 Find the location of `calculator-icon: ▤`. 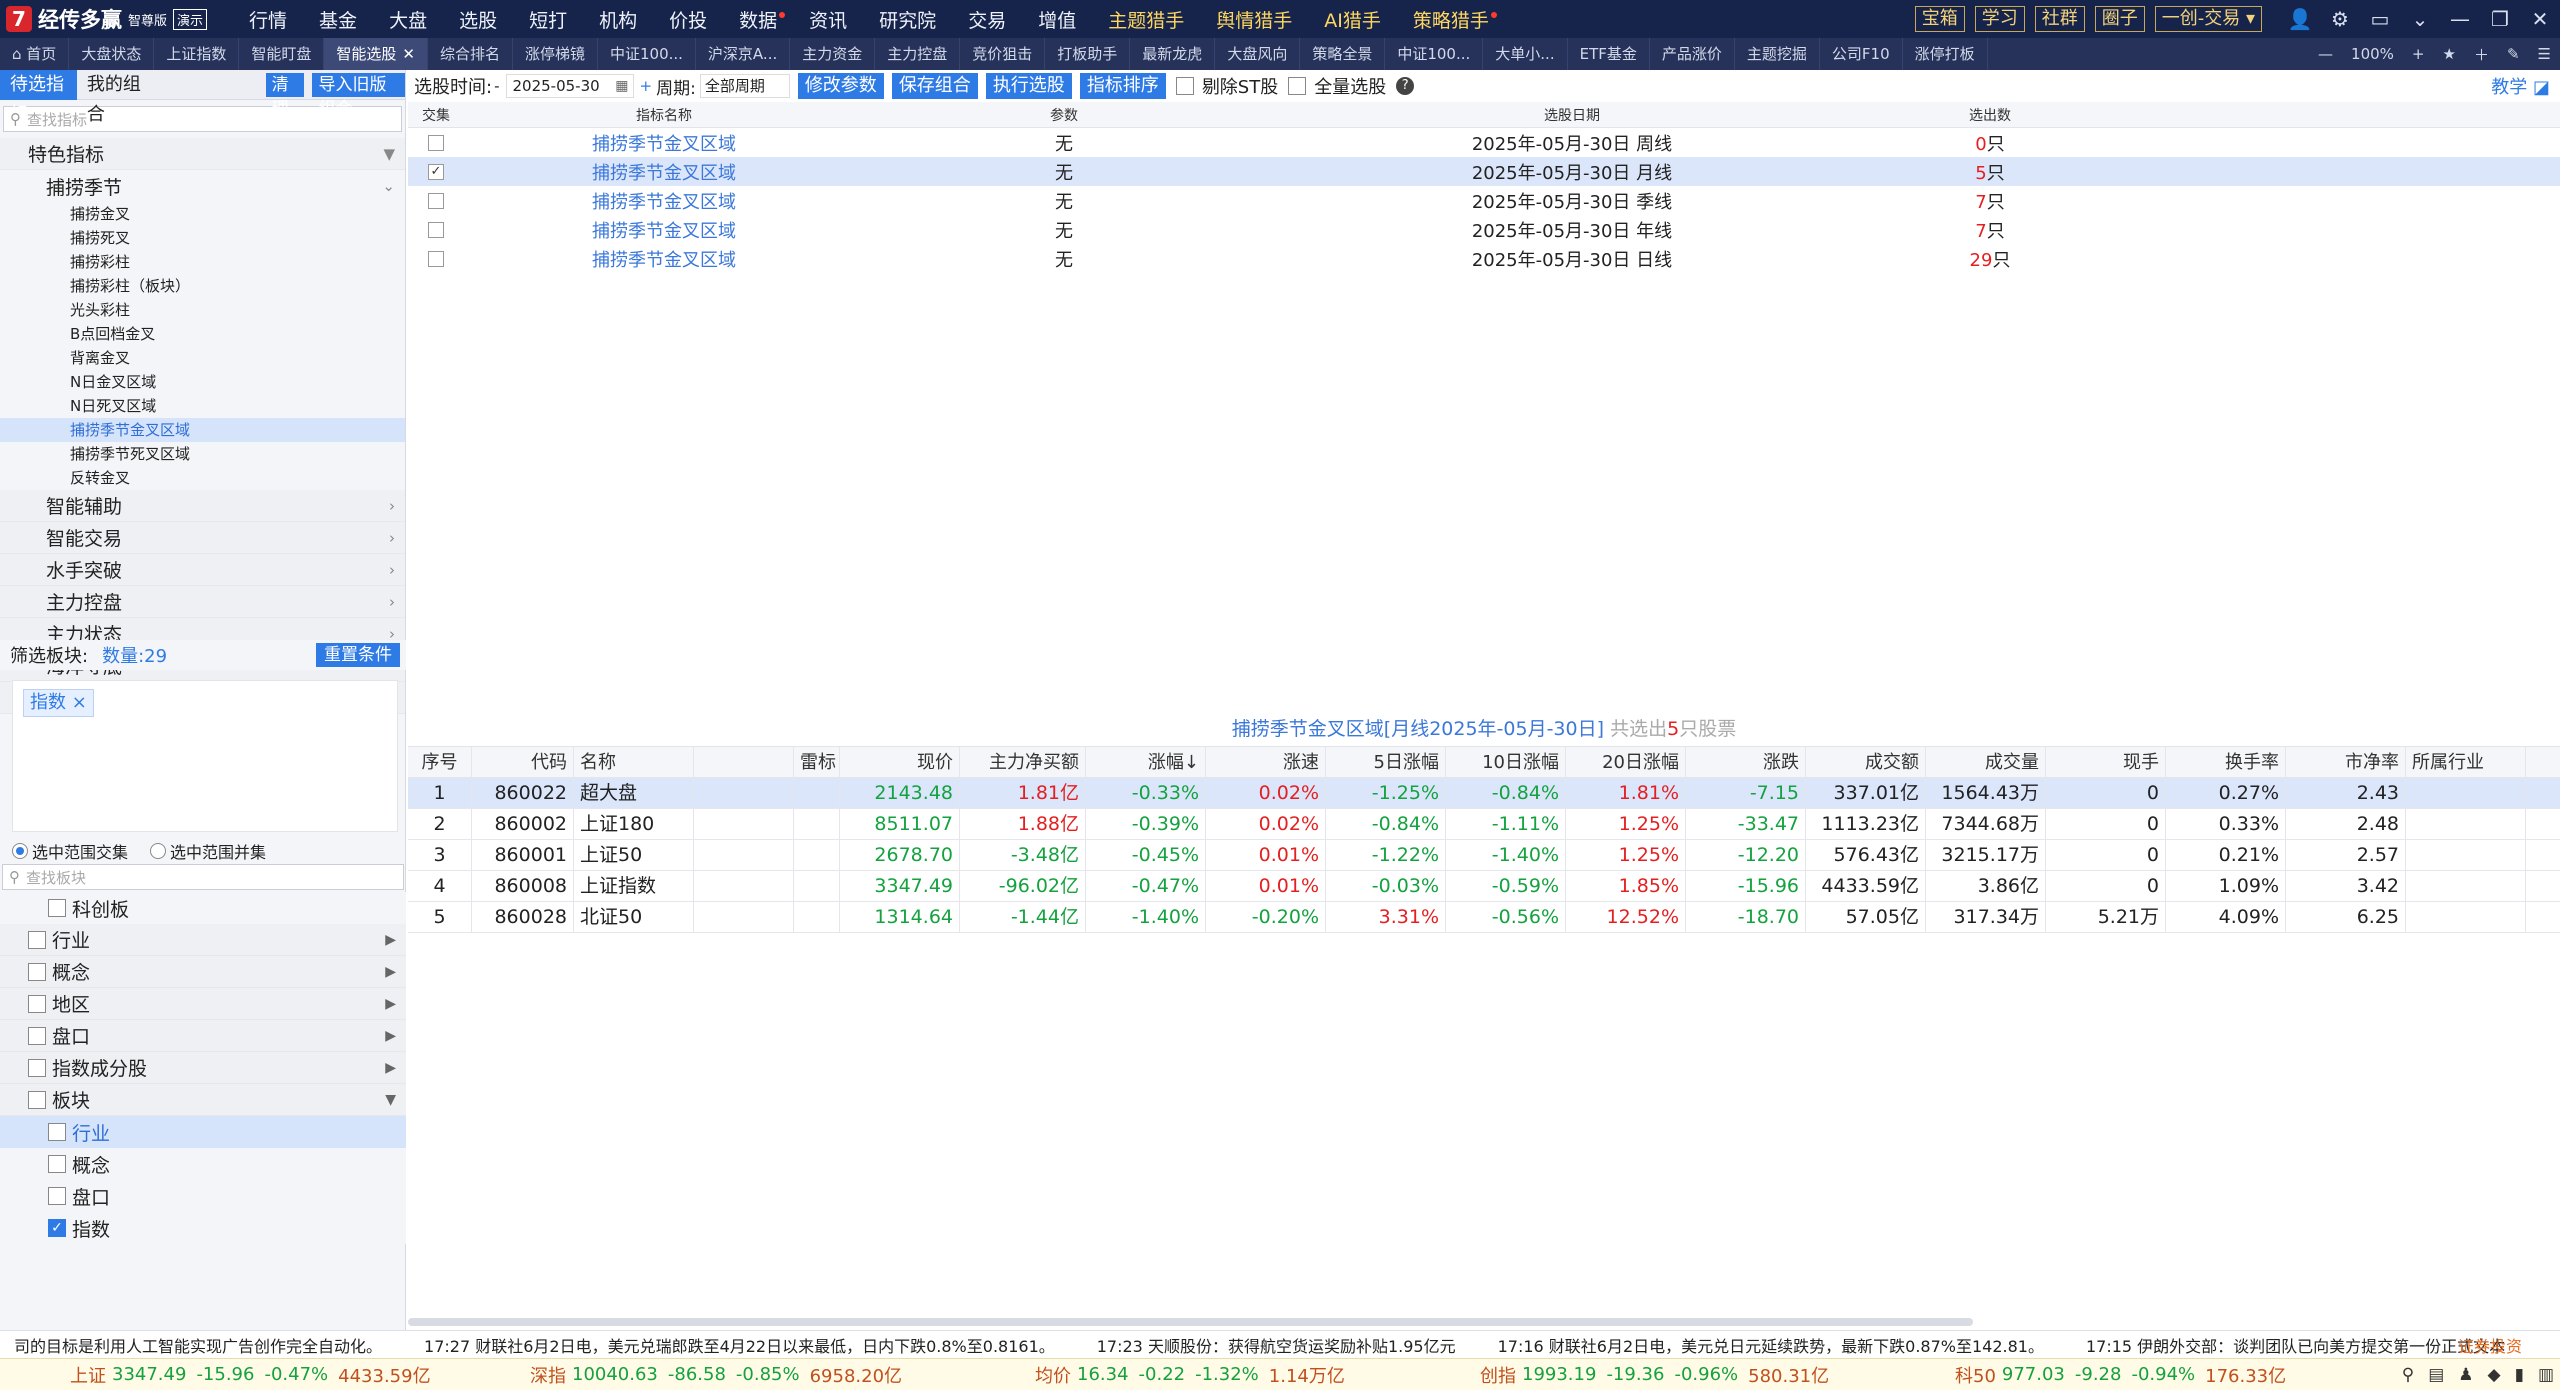

calculator-icon: ▤ is located at coordinates (2436, 1375).